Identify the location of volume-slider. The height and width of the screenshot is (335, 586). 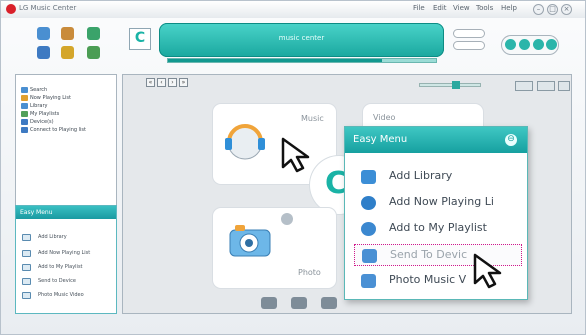
(450, 85).